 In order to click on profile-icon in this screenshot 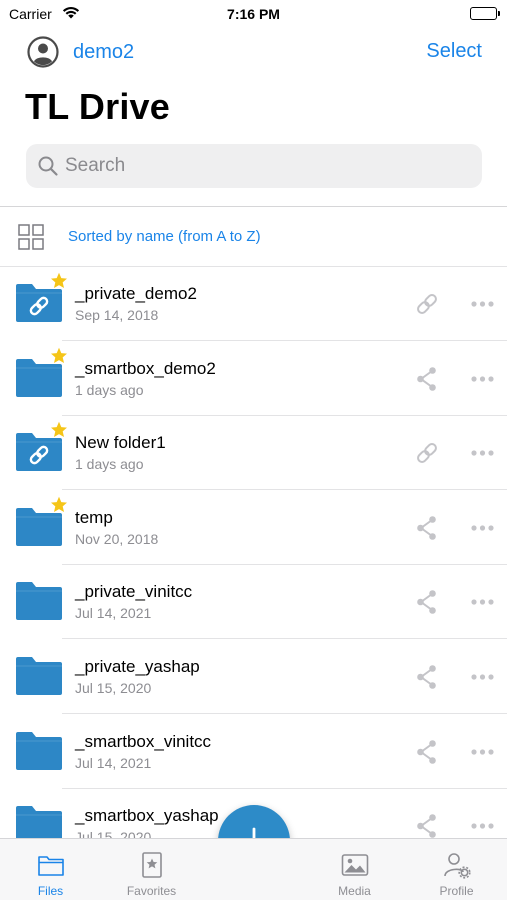, I will do `click(457, 866)`.